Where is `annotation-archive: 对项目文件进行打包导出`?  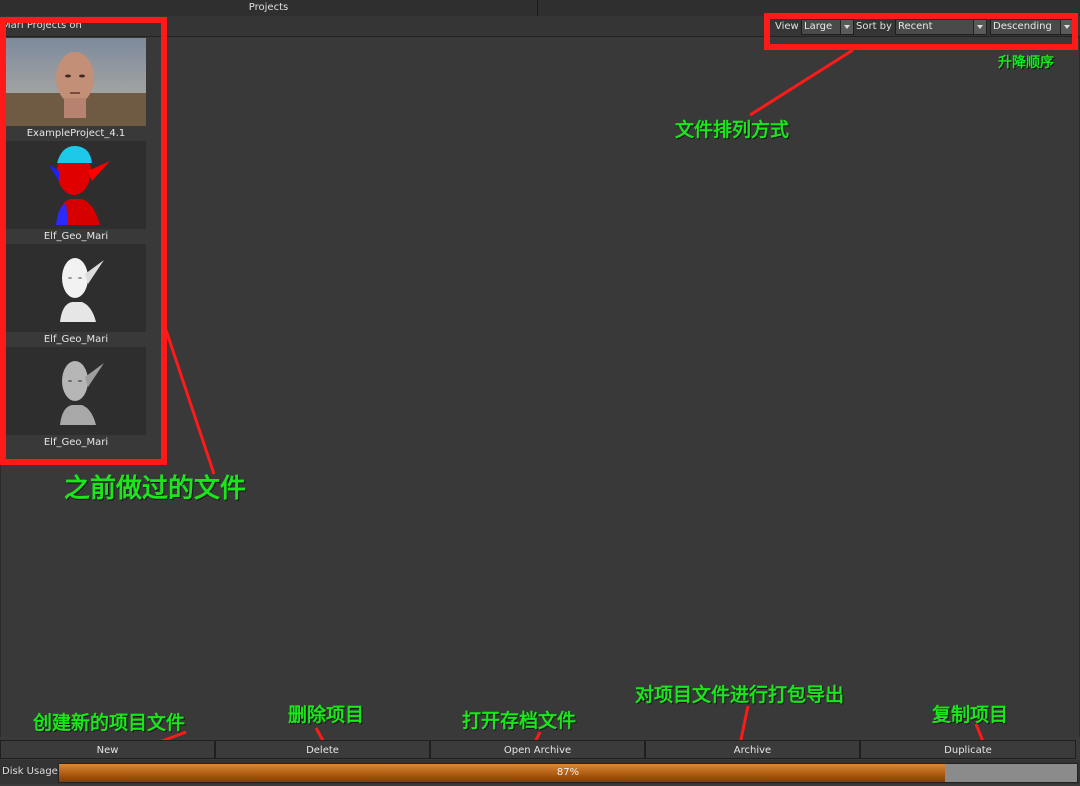 annotation-archive: 对项目文件进行打包导出 is located at coordinates (740, 695).